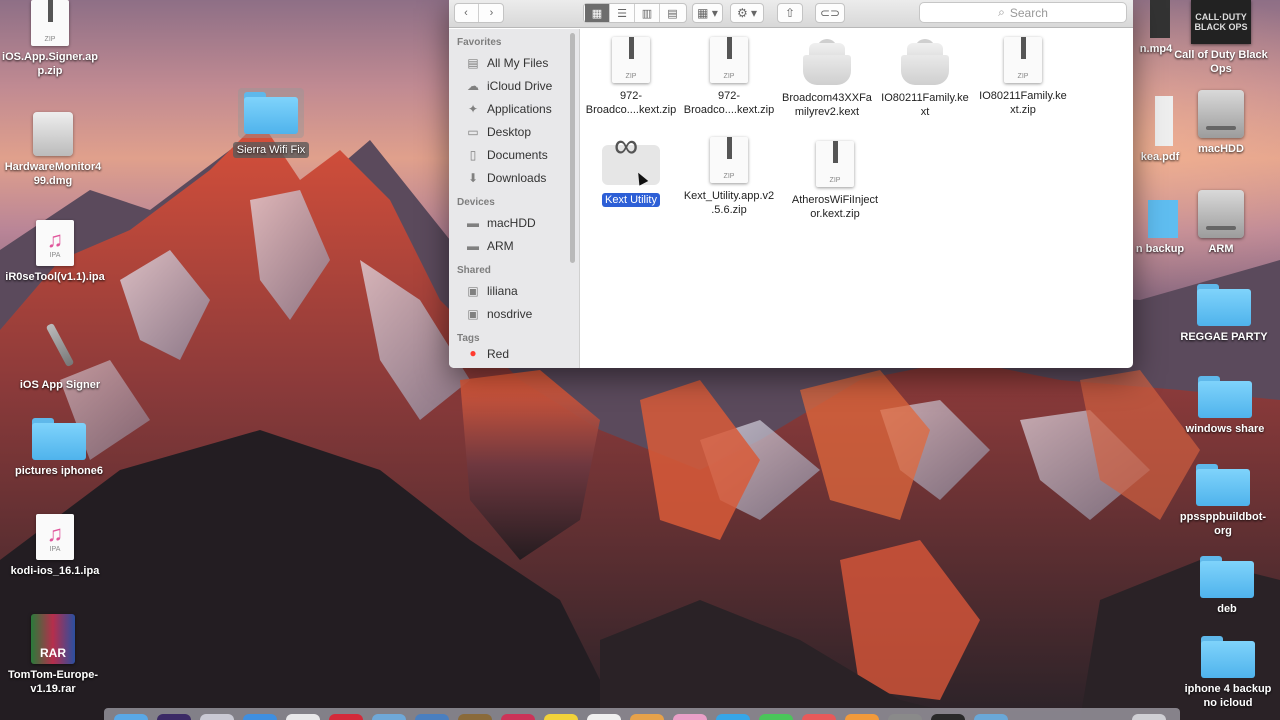 This screenshot has height=720, width=1280. Describe the element at coordinates (303, 717) in the screenshot. I see `mail-dock-icon` at that location.